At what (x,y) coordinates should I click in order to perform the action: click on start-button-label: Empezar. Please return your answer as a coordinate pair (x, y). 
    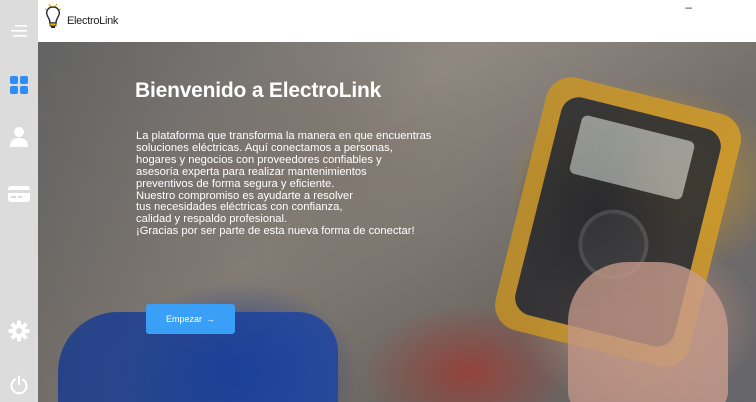
    Looking at the image, I should click on (183, 319).